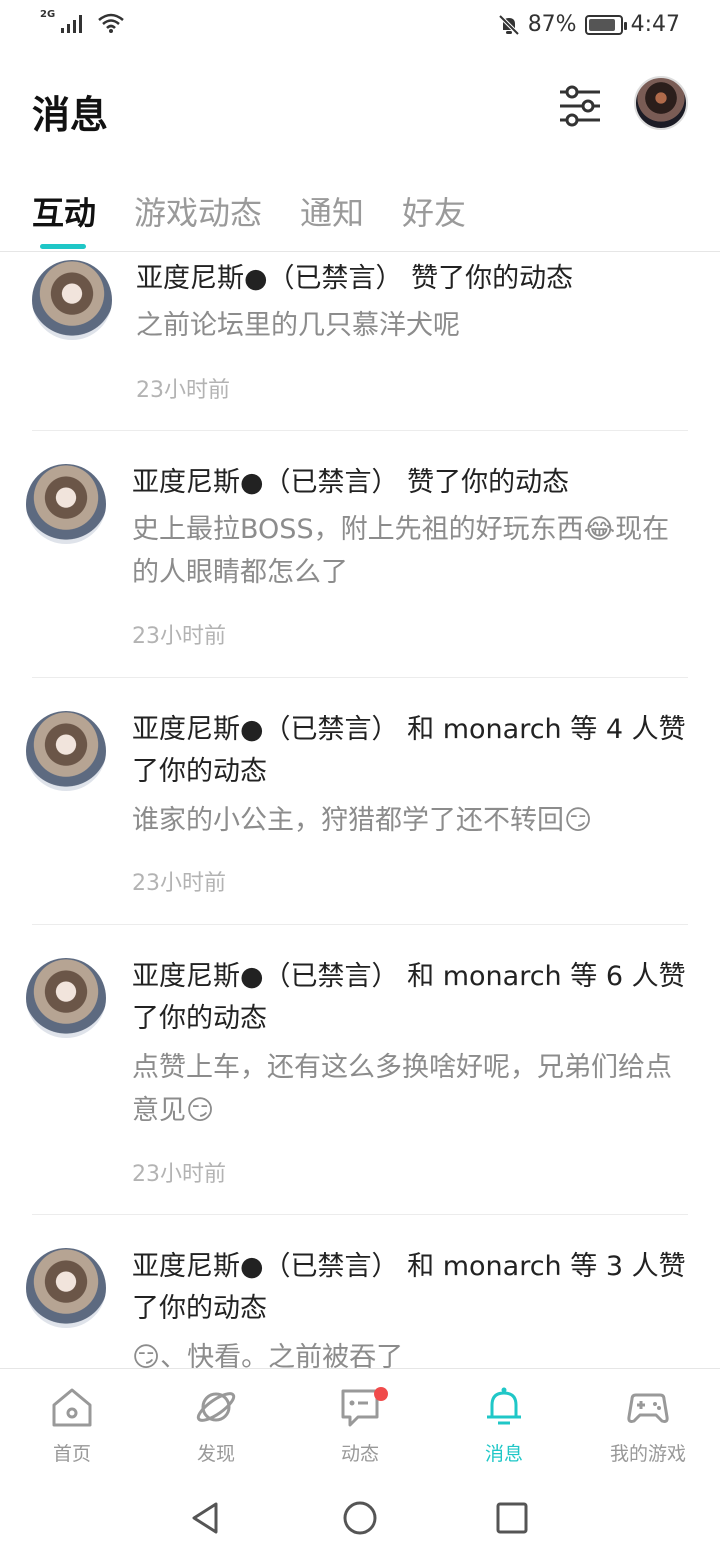 The image size is (720, 1560). What do you see at coordinates (216, 1407) in the screenshot?
I see `planet-icon` at bounding box center [216, 1407].